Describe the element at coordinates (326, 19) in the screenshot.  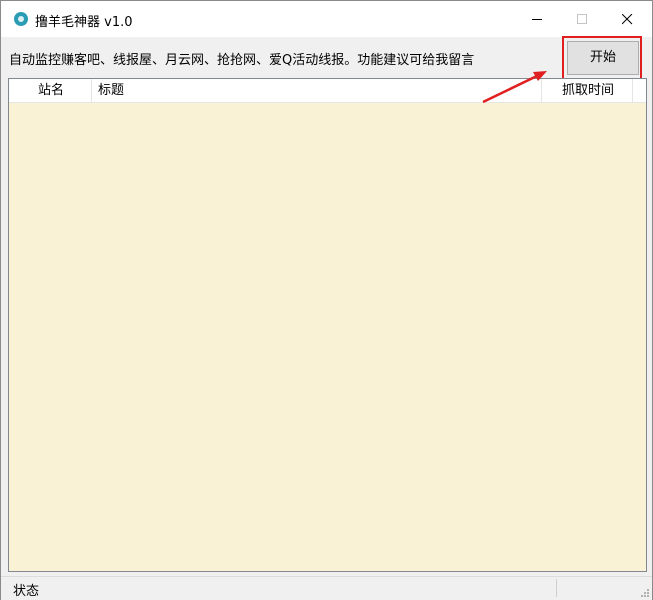
I see `title-bar: 撸羊毛神器 v1.0` at that location.